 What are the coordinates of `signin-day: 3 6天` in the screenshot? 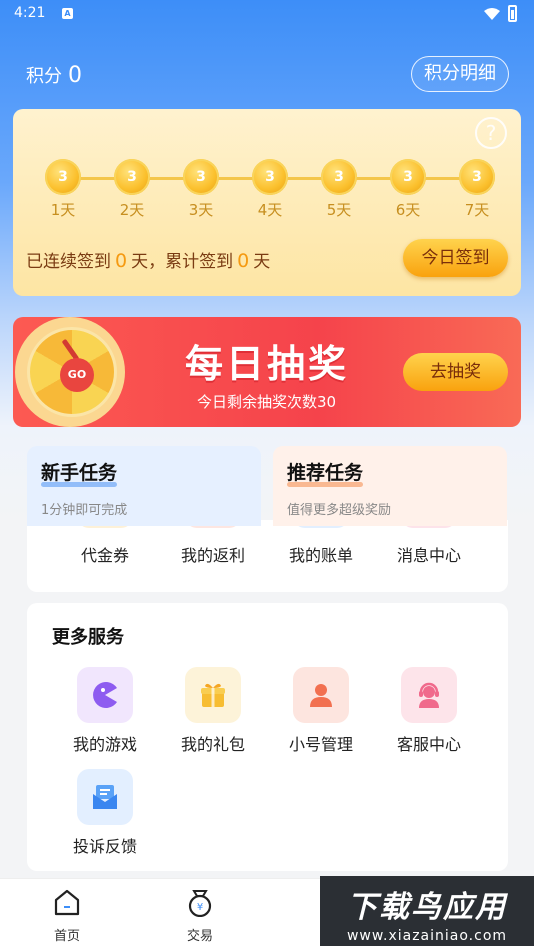 It's located at (408, 189).